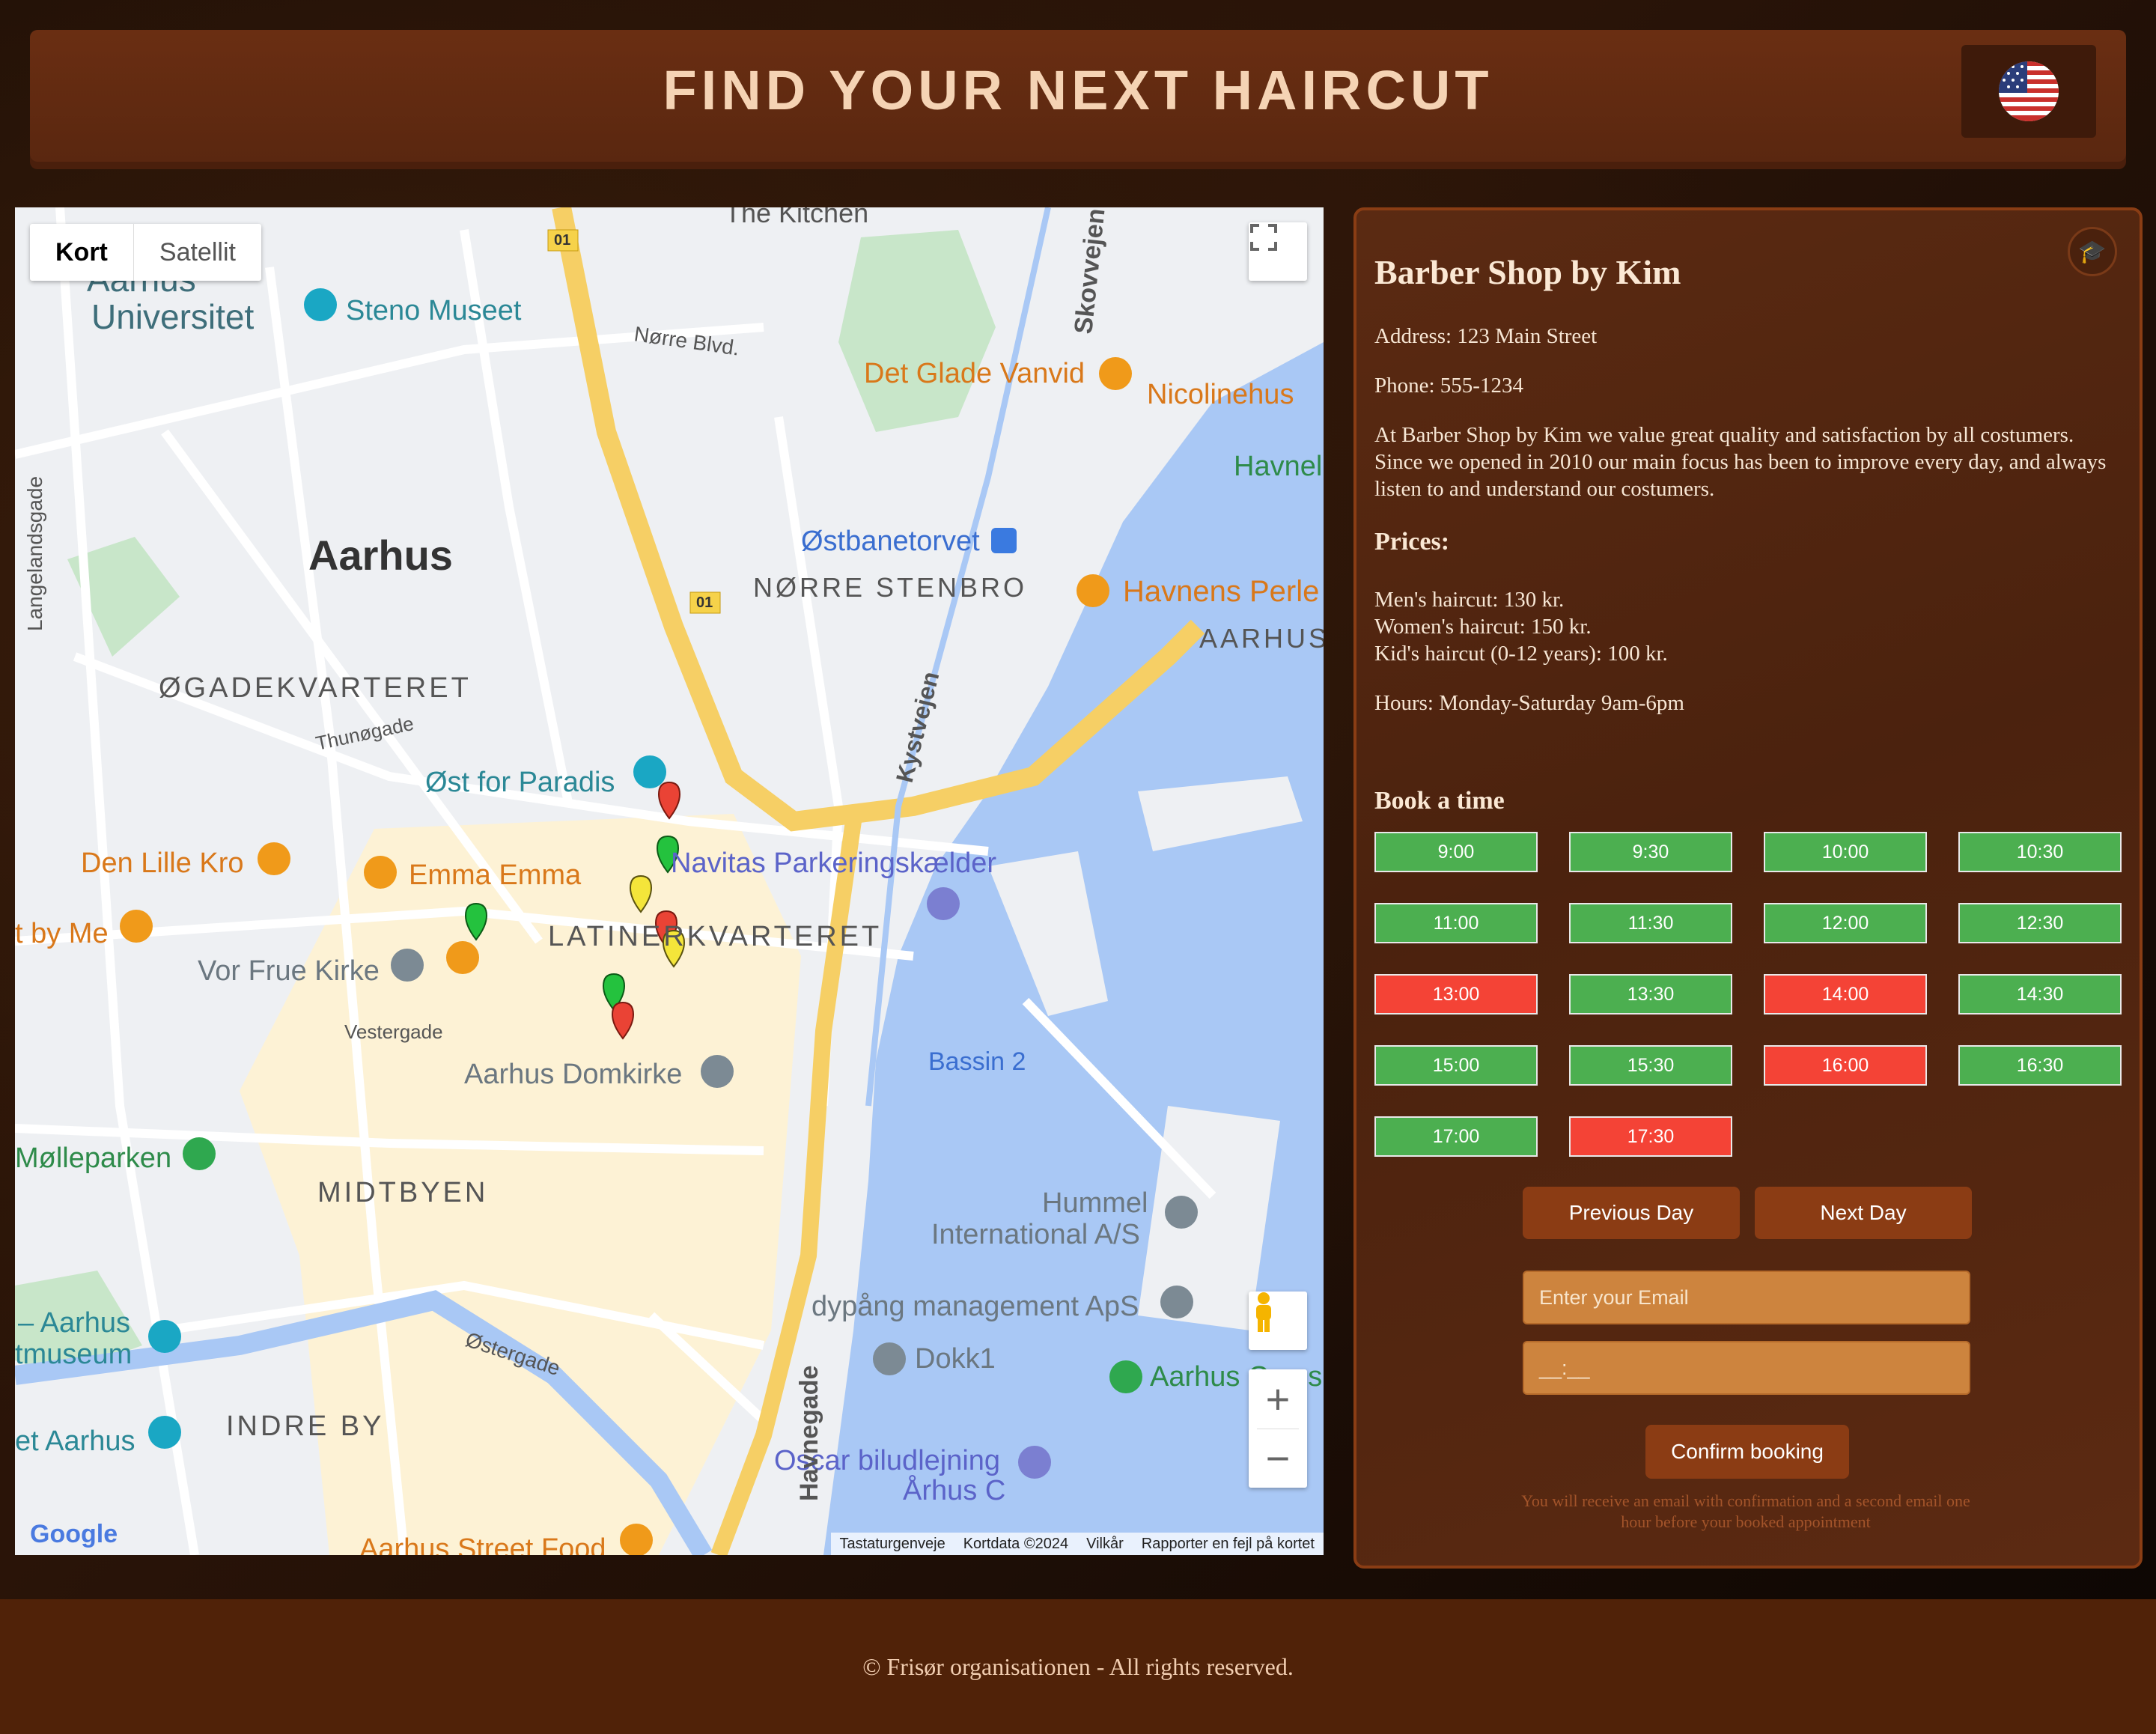 The height and width of the screenshot is (1734, 2156). I want to click on map-label-station: Østbanetorvet, so click(890, 541).